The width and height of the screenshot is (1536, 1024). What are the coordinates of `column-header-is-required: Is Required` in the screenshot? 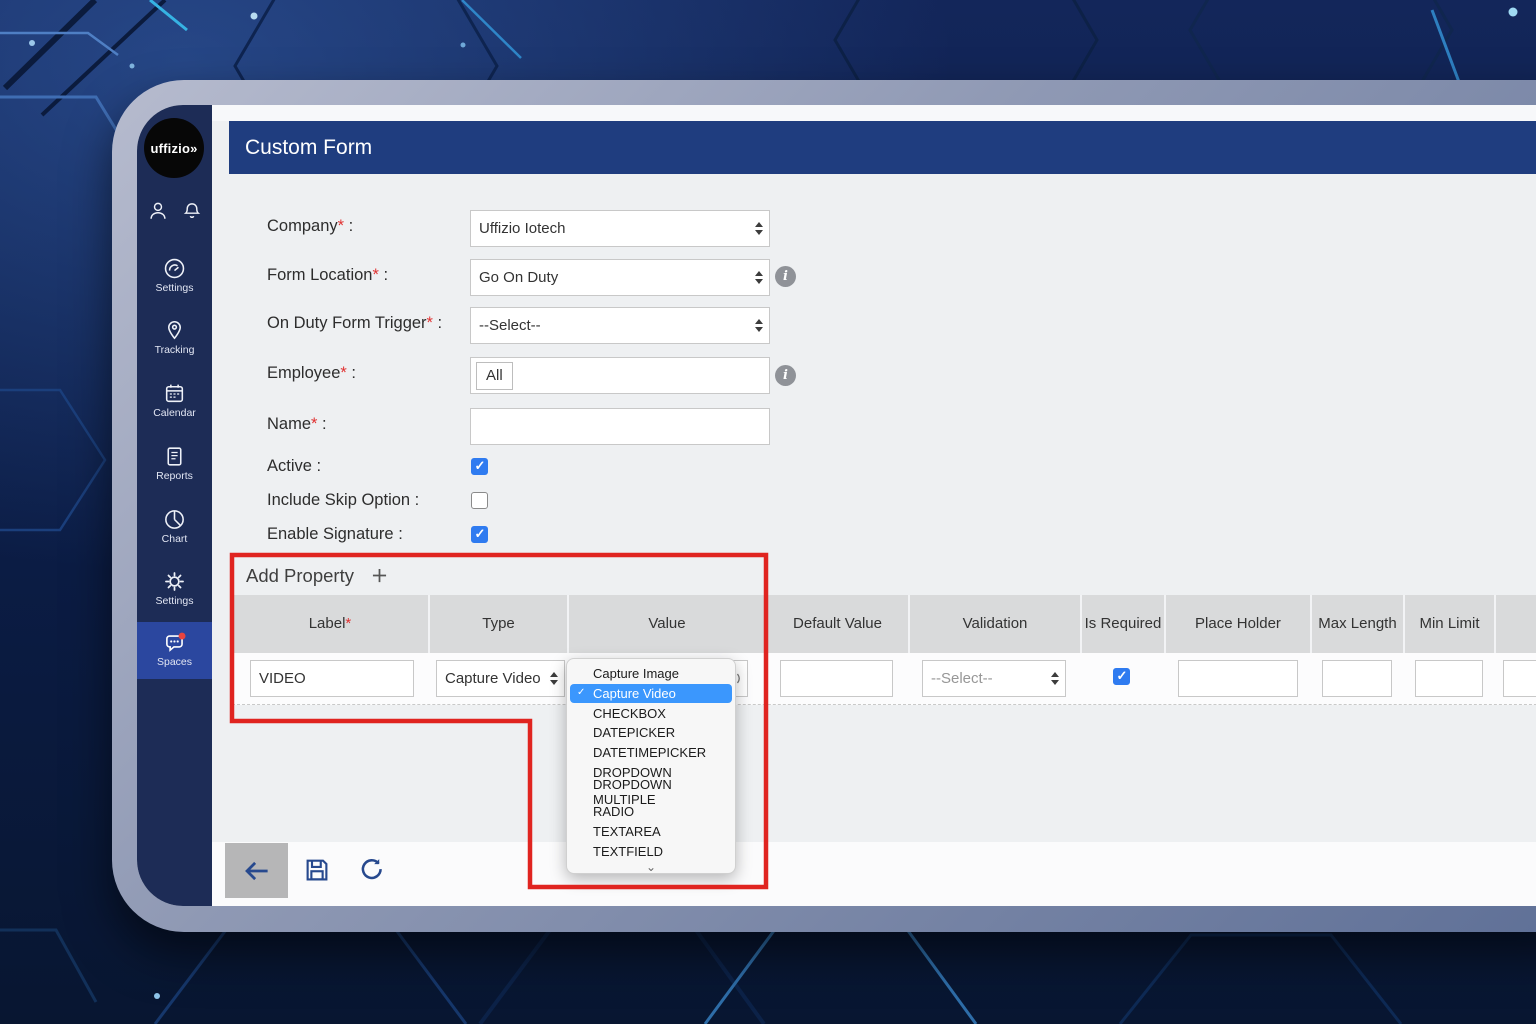 It's located at (1122, 624).